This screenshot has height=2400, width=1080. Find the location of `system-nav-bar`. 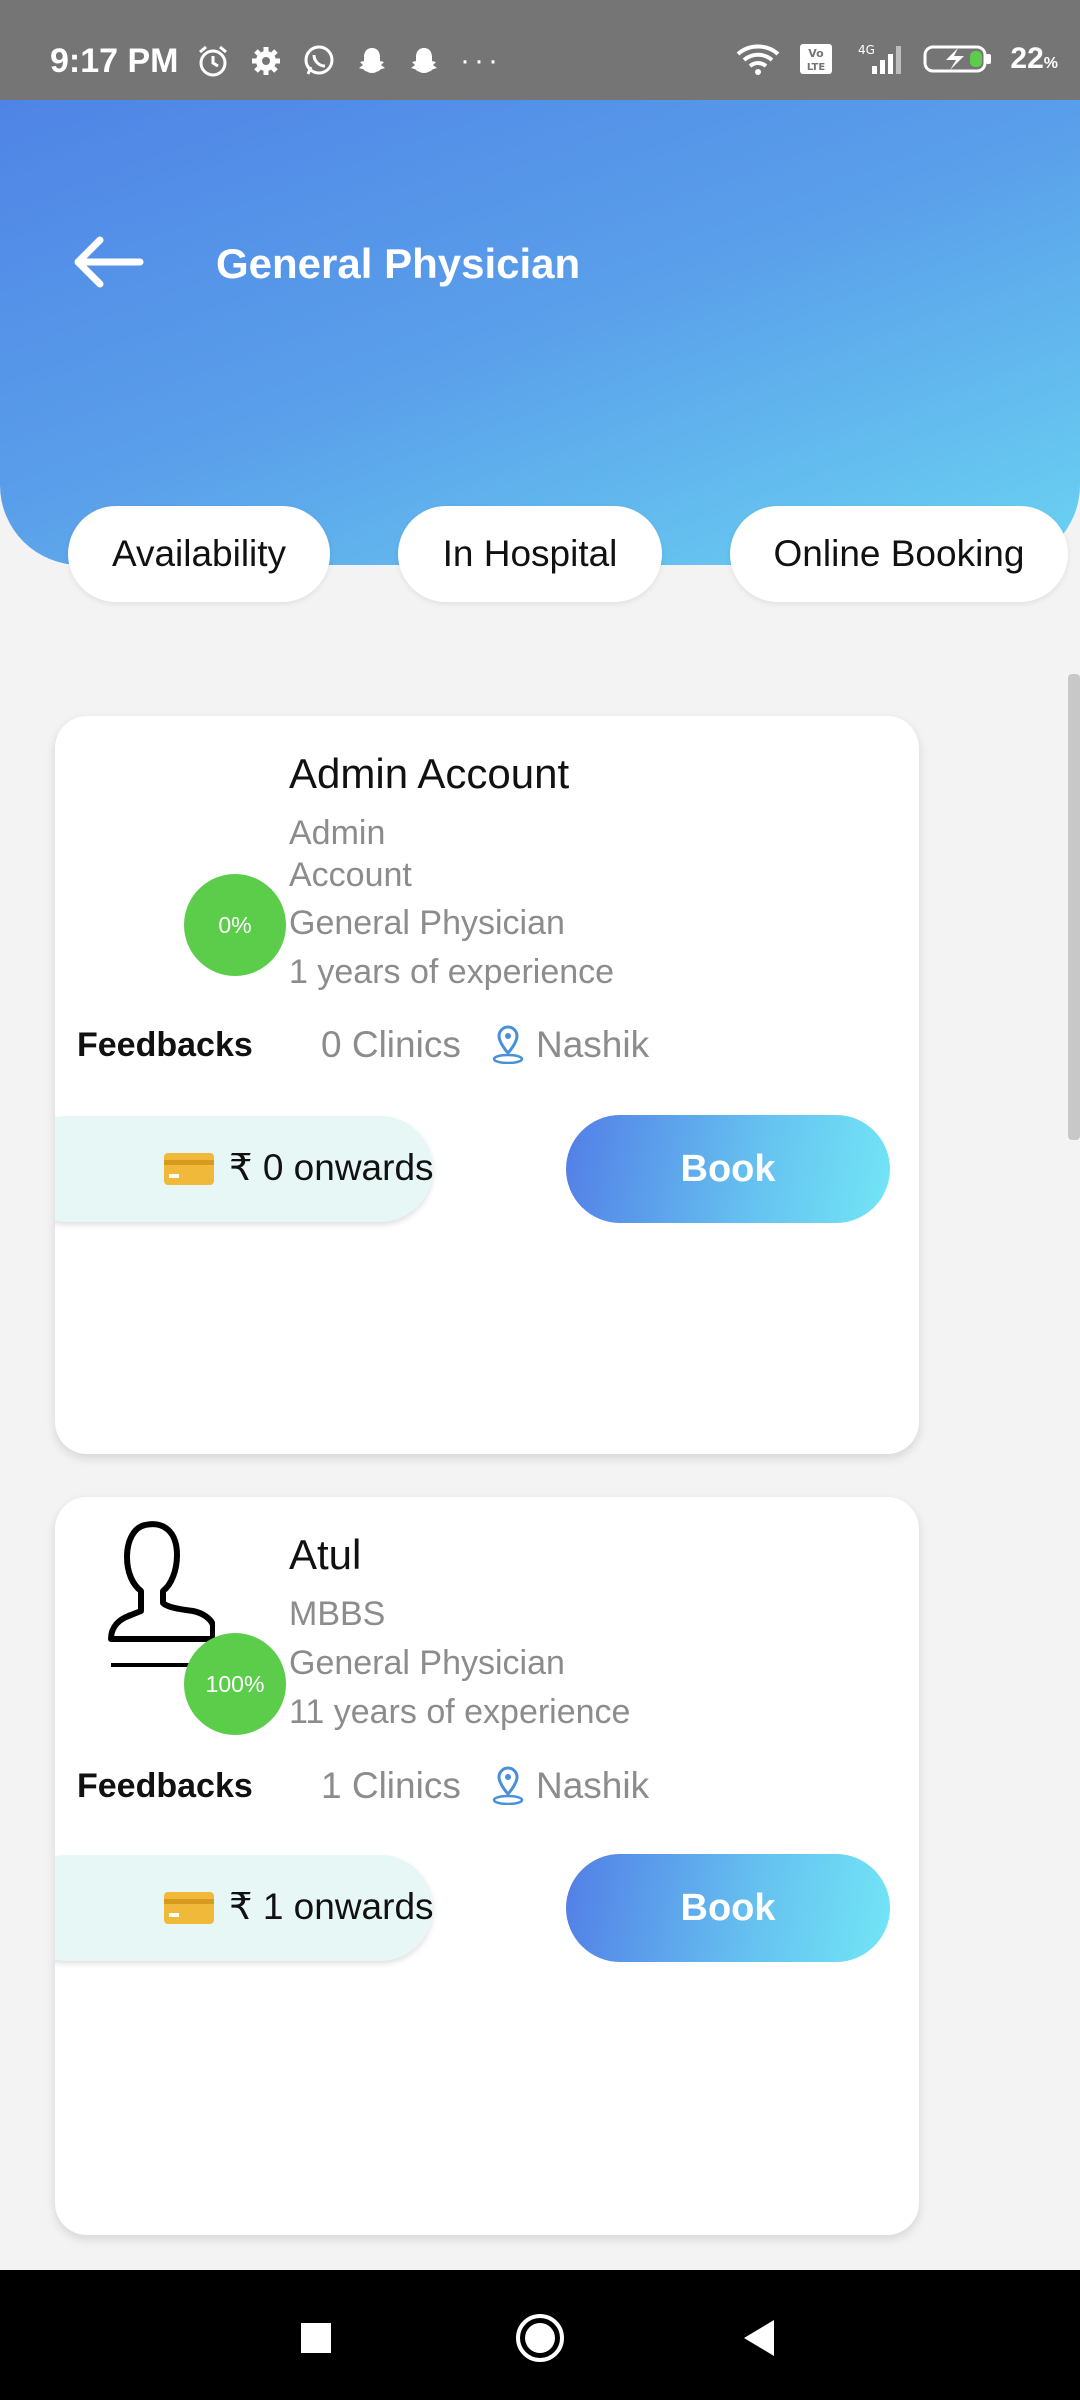

system-nav-bar is located at coordinates (540, 2335).